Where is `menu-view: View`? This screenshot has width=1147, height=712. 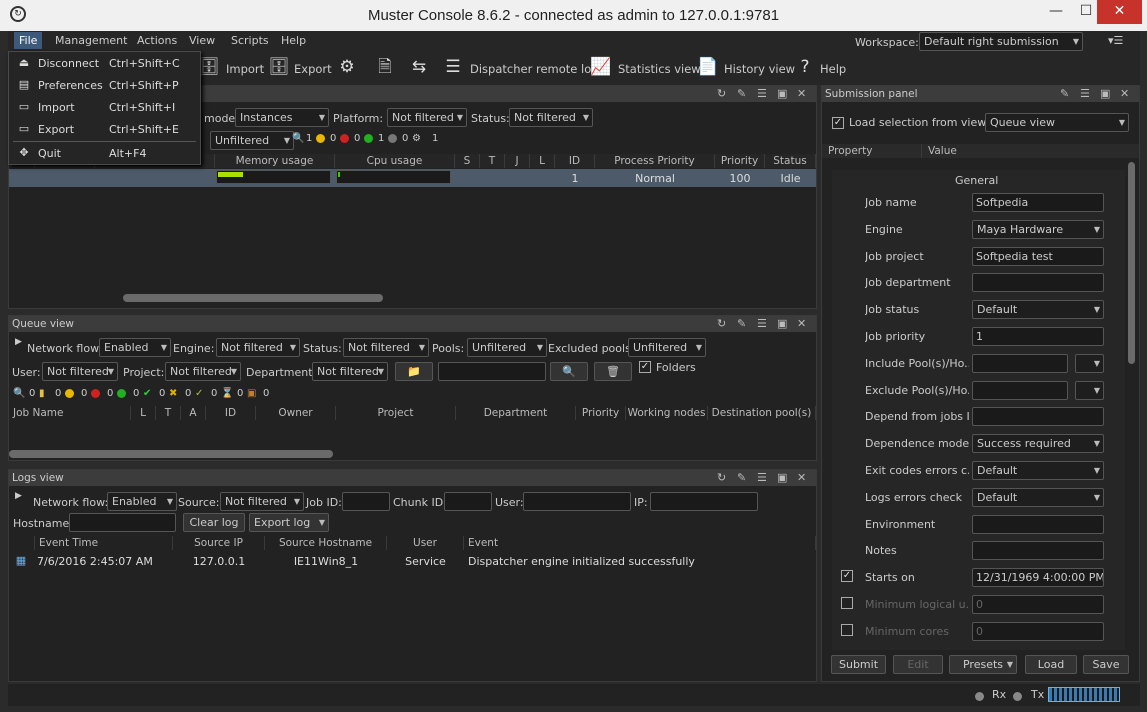
menu-view: View is located at coordinates (202, 40).